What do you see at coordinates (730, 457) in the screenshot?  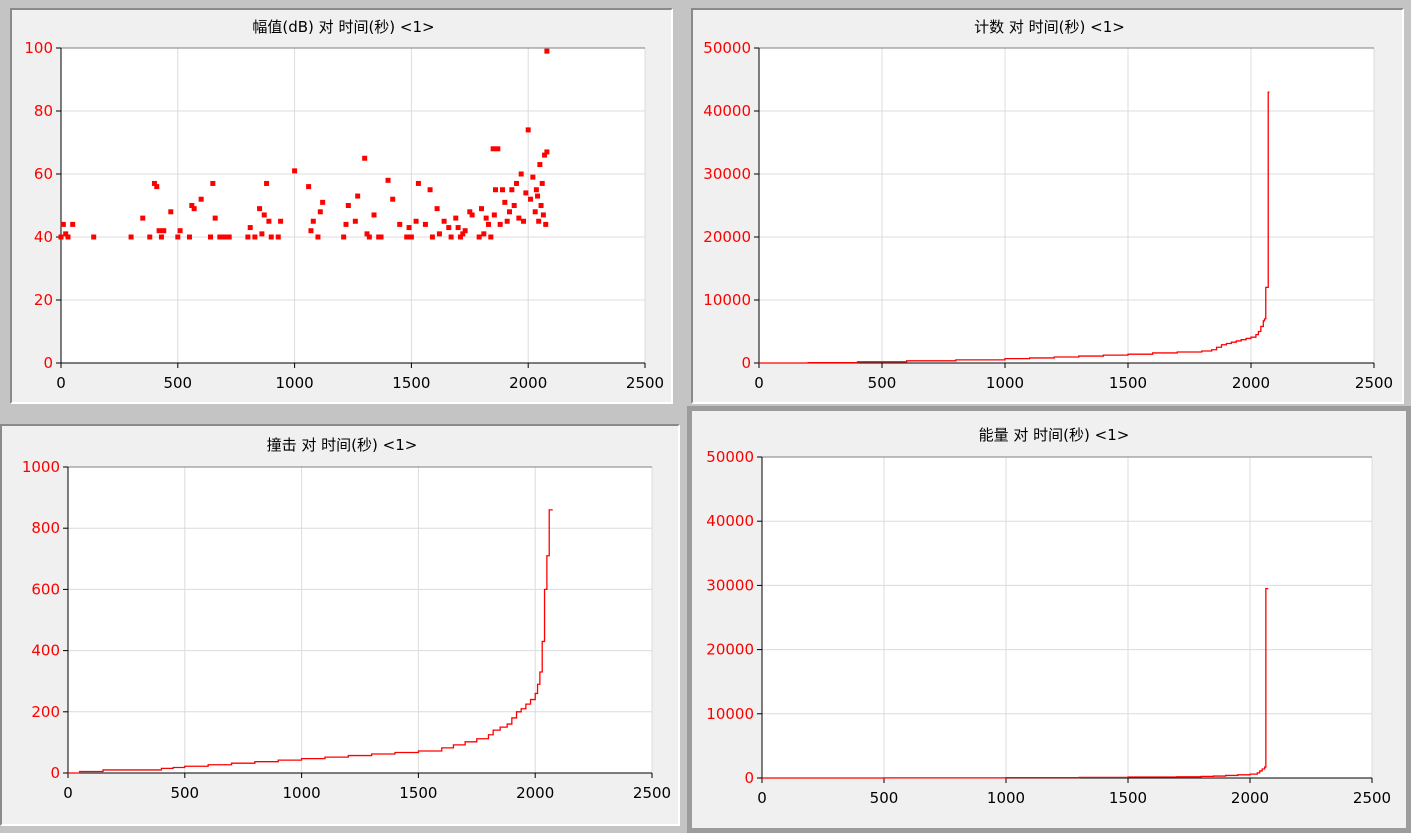 I see `y-tick-label: 50000` at bounding box center [730, 457].